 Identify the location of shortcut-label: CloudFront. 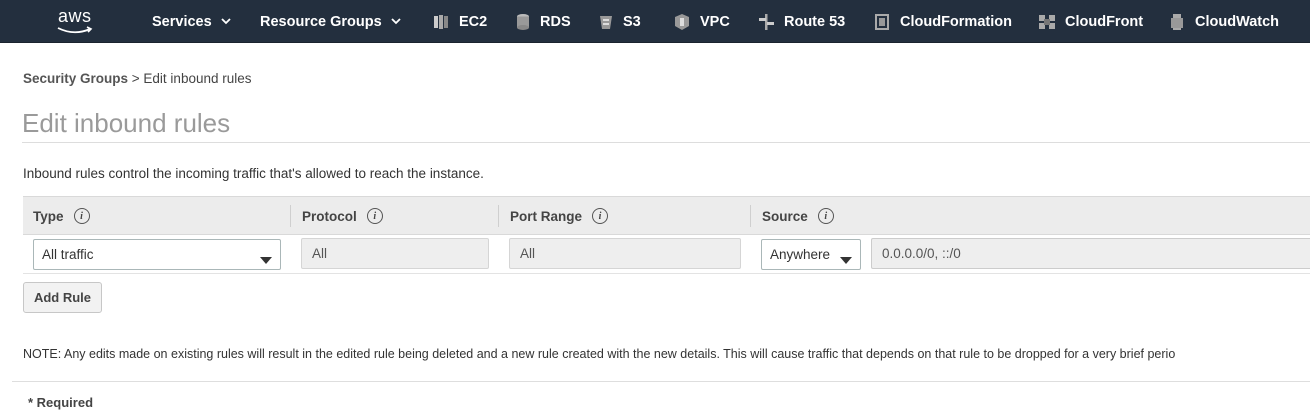
(1104, 21).